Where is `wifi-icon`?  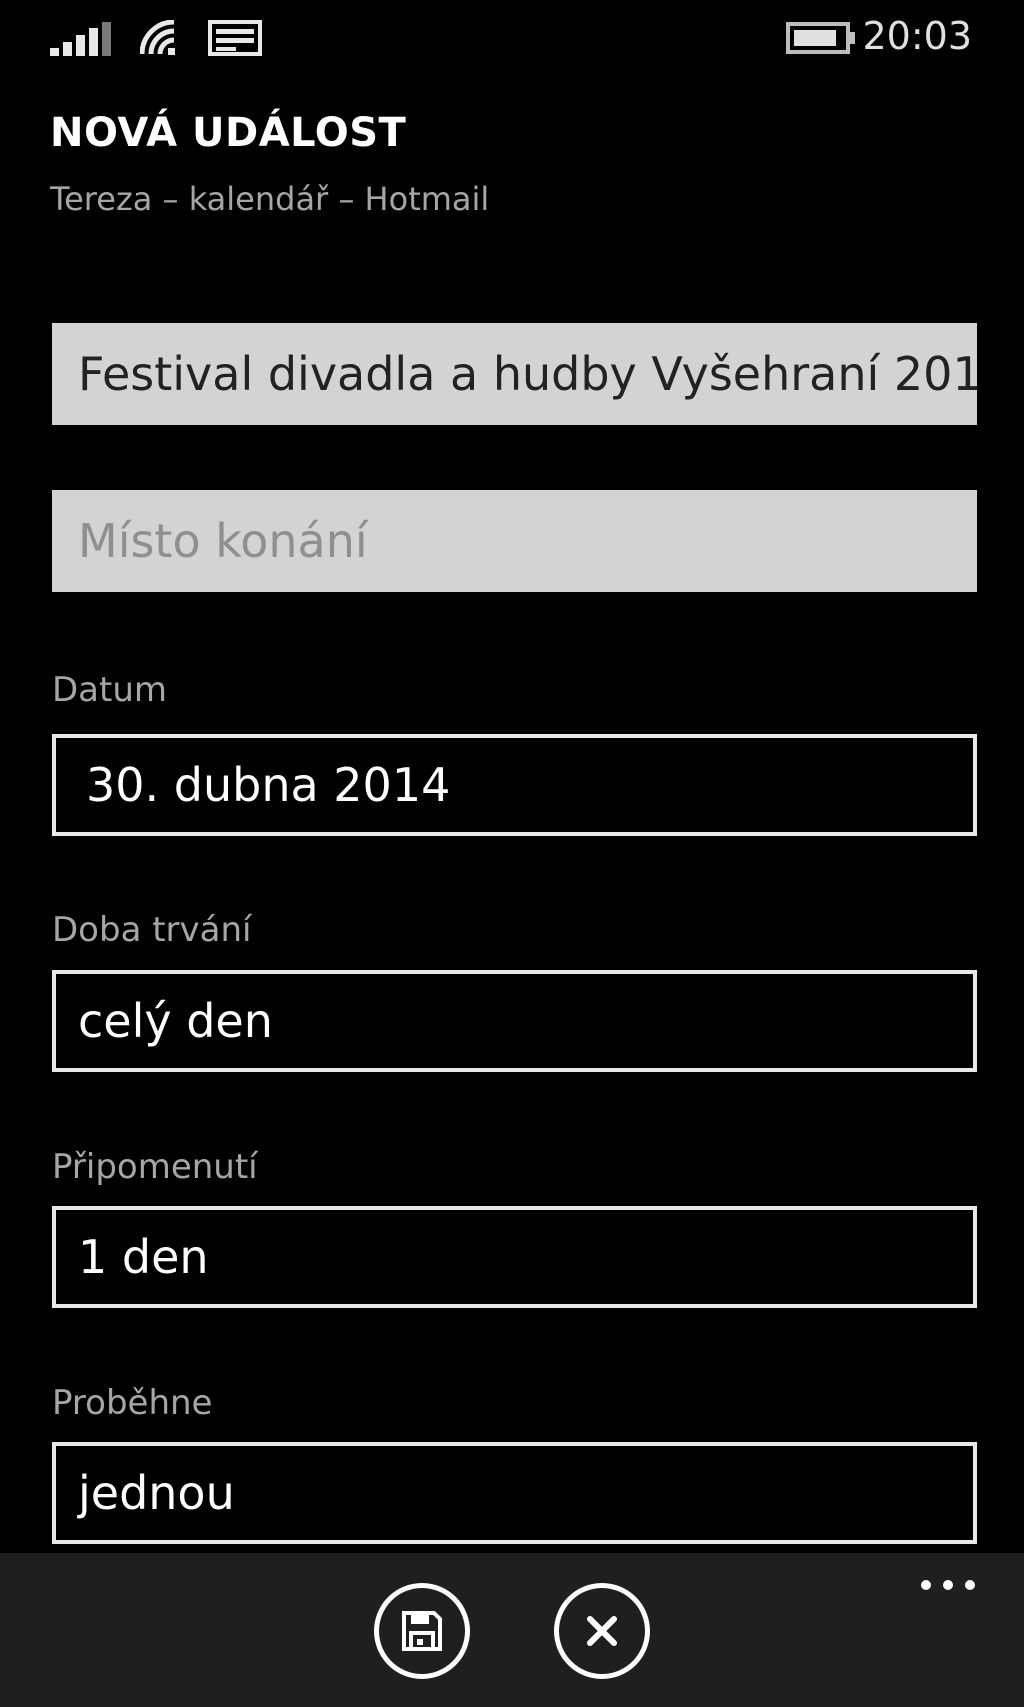
wifi-icon is located at coordinates (157, 37).